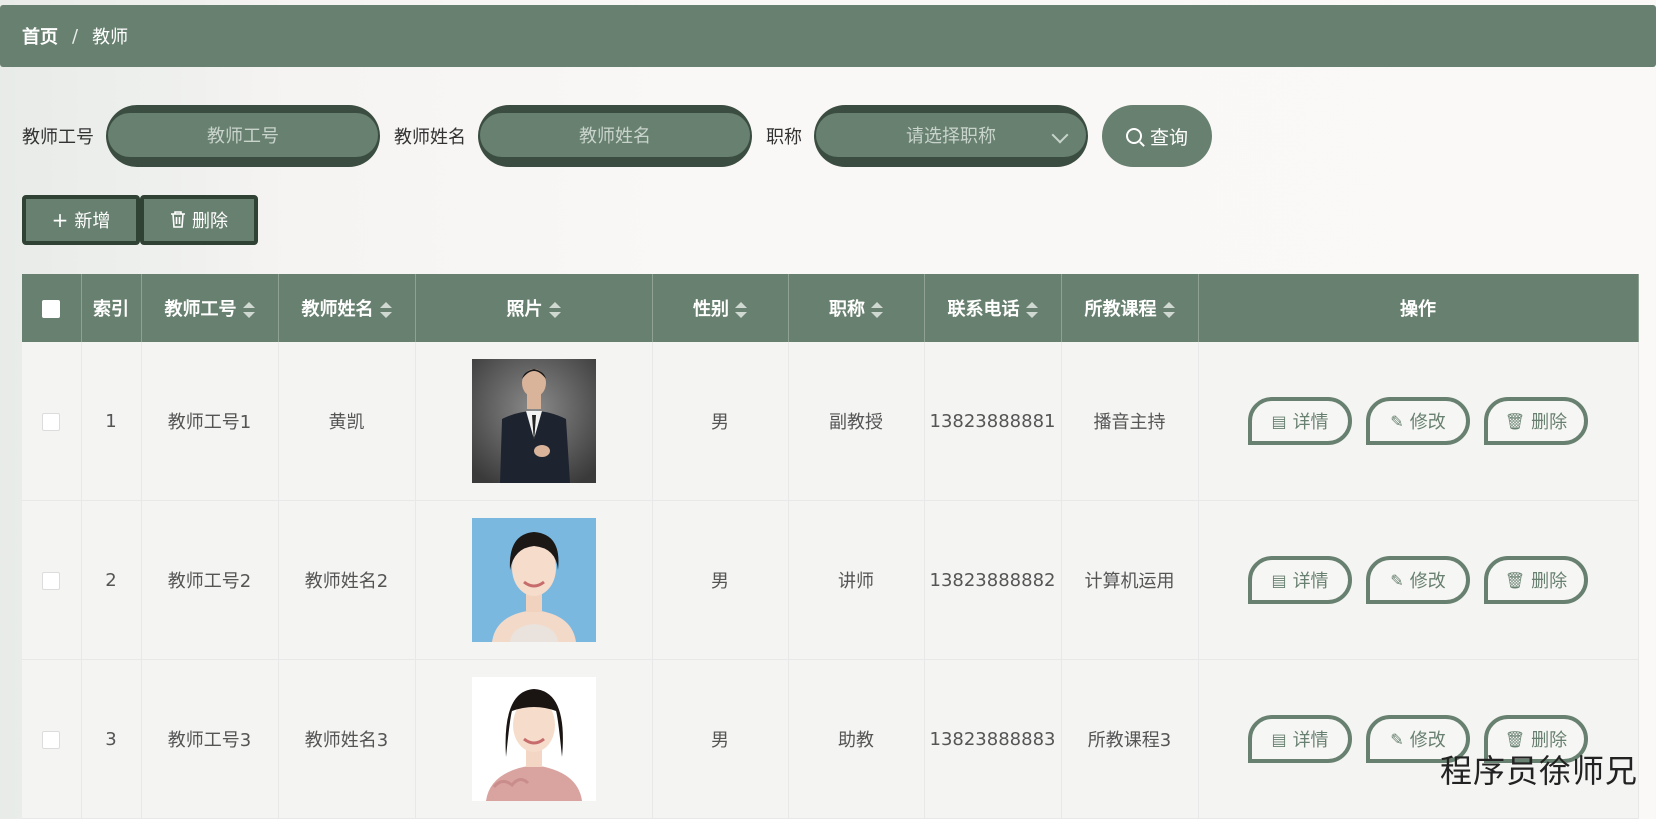 This screenshot has width=1656, height=819. What do you see at coordinates (210, 221) in the screenshot?
I see `batch-delete-label: 删除` at bounding box center [210, 221].